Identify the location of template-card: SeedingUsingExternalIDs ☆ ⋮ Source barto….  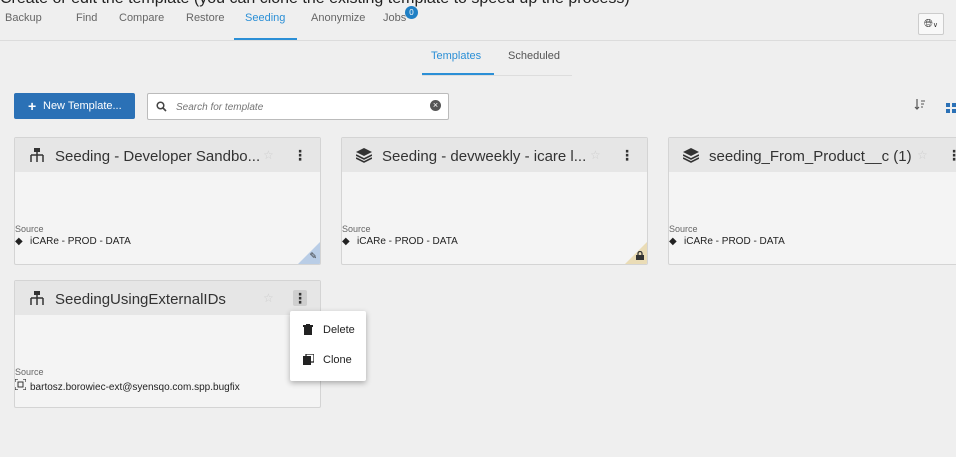
(167, 344).